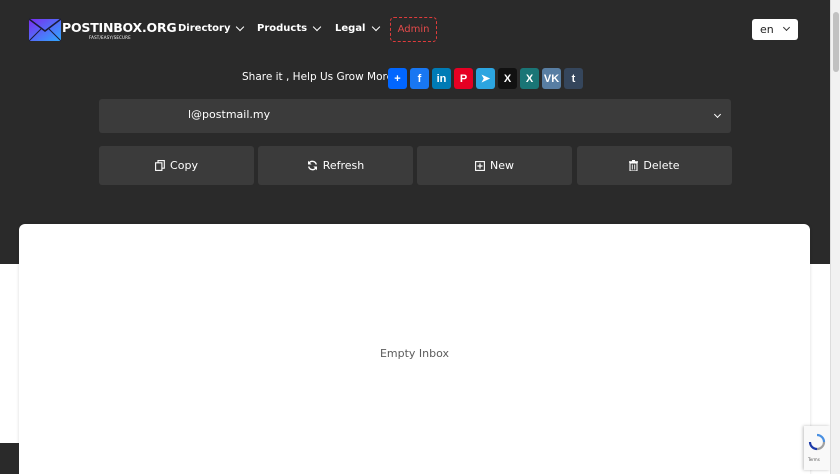 Image resolution: width=840 pixels, height=474 pixels. I want to click on nav-legal-label: Legal, so click(350, 28).